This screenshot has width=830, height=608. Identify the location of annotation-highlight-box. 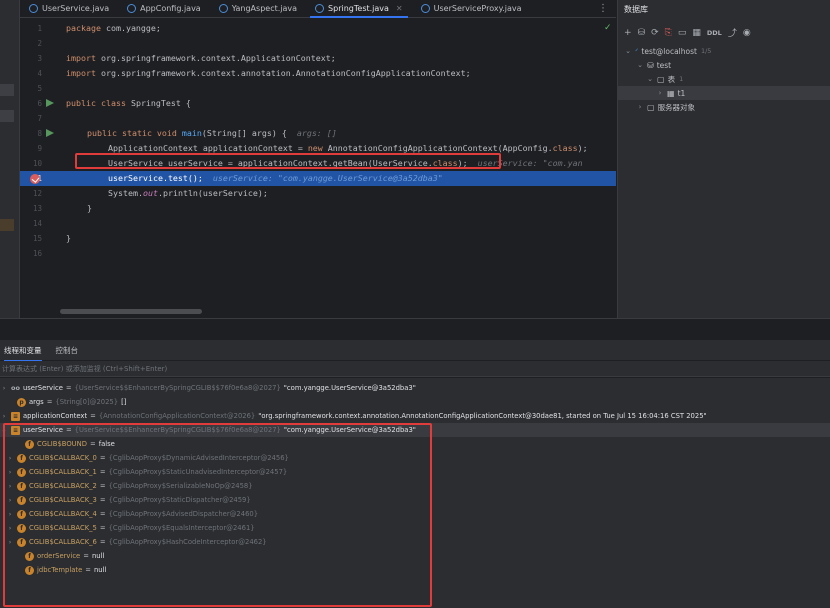
(288, 161).